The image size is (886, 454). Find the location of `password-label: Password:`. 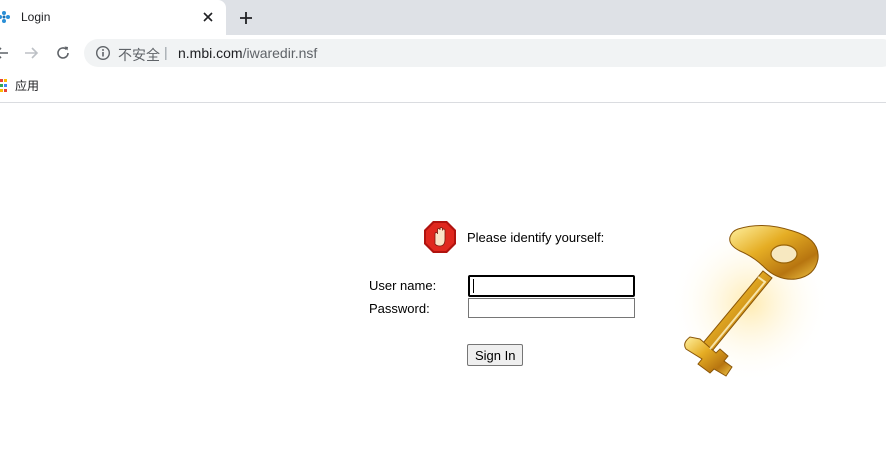

password-label: Password: is located at coordinates (399, 308).